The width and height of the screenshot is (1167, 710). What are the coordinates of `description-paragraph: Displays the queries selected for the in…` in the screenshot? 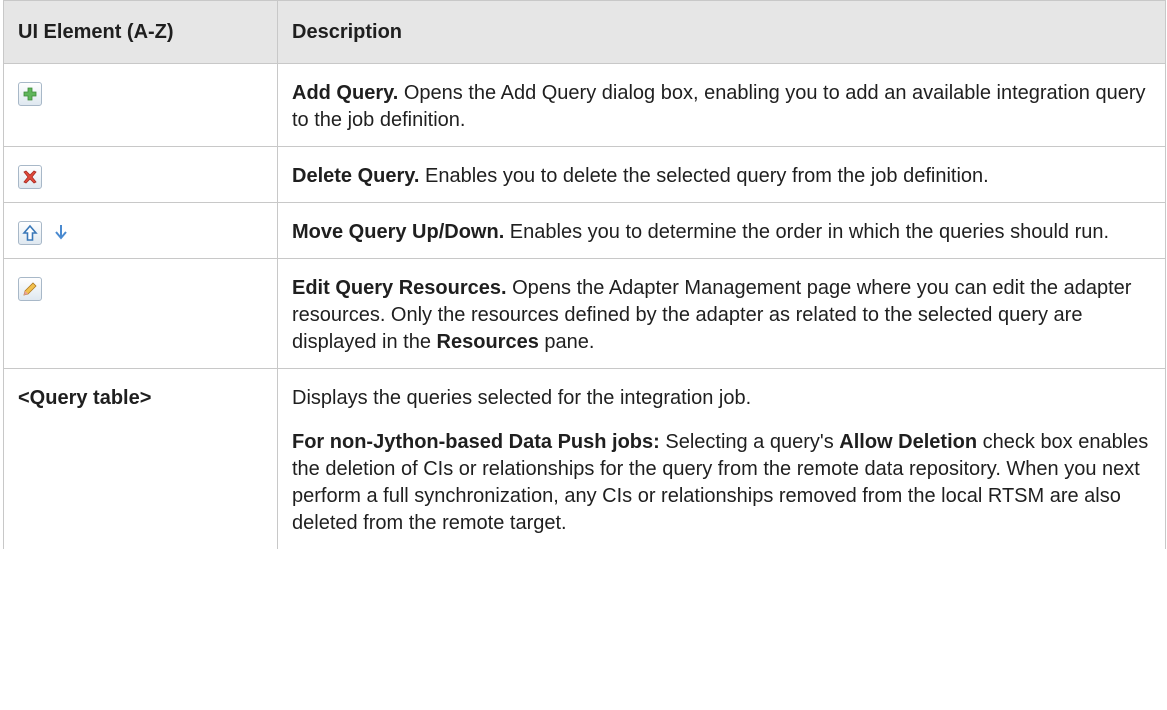 It's located at (522, 398).